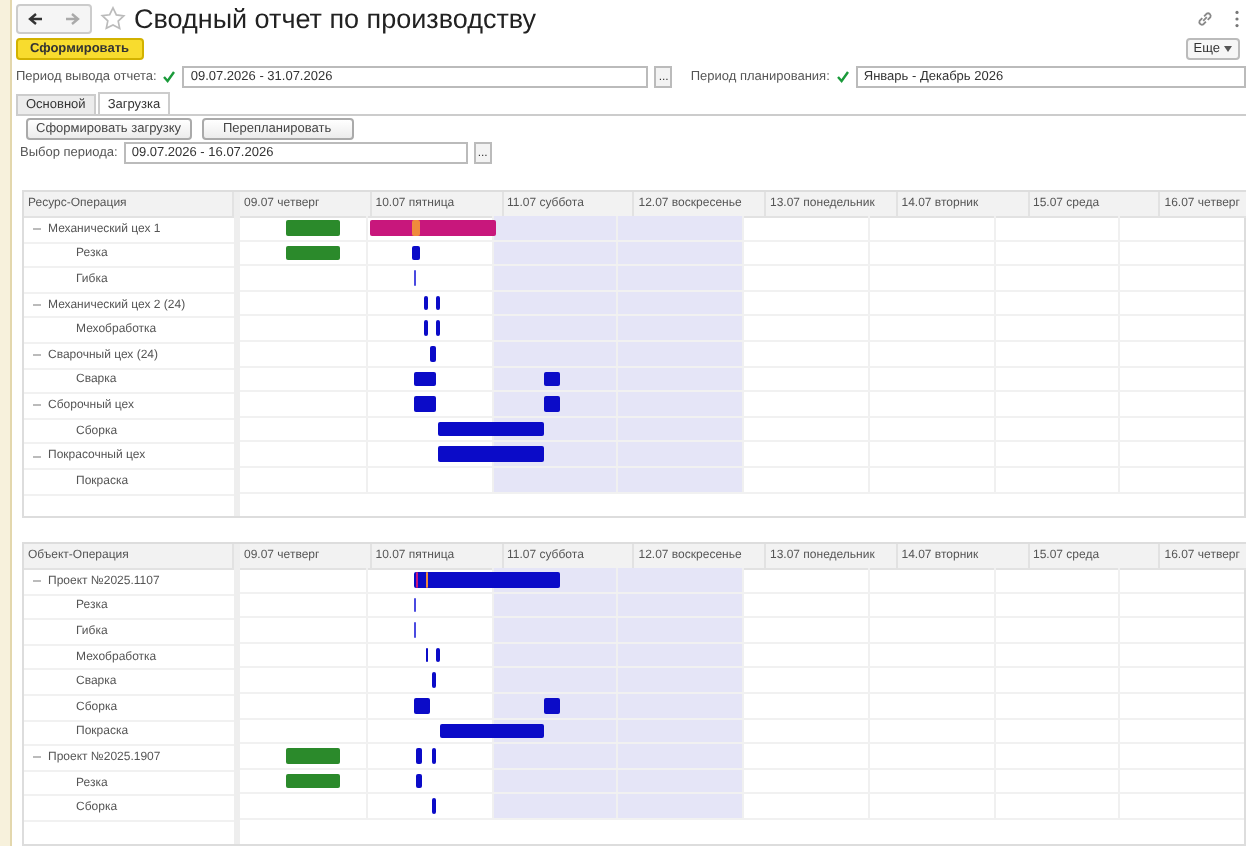  I want to click on star-icon, so click(113, 18).